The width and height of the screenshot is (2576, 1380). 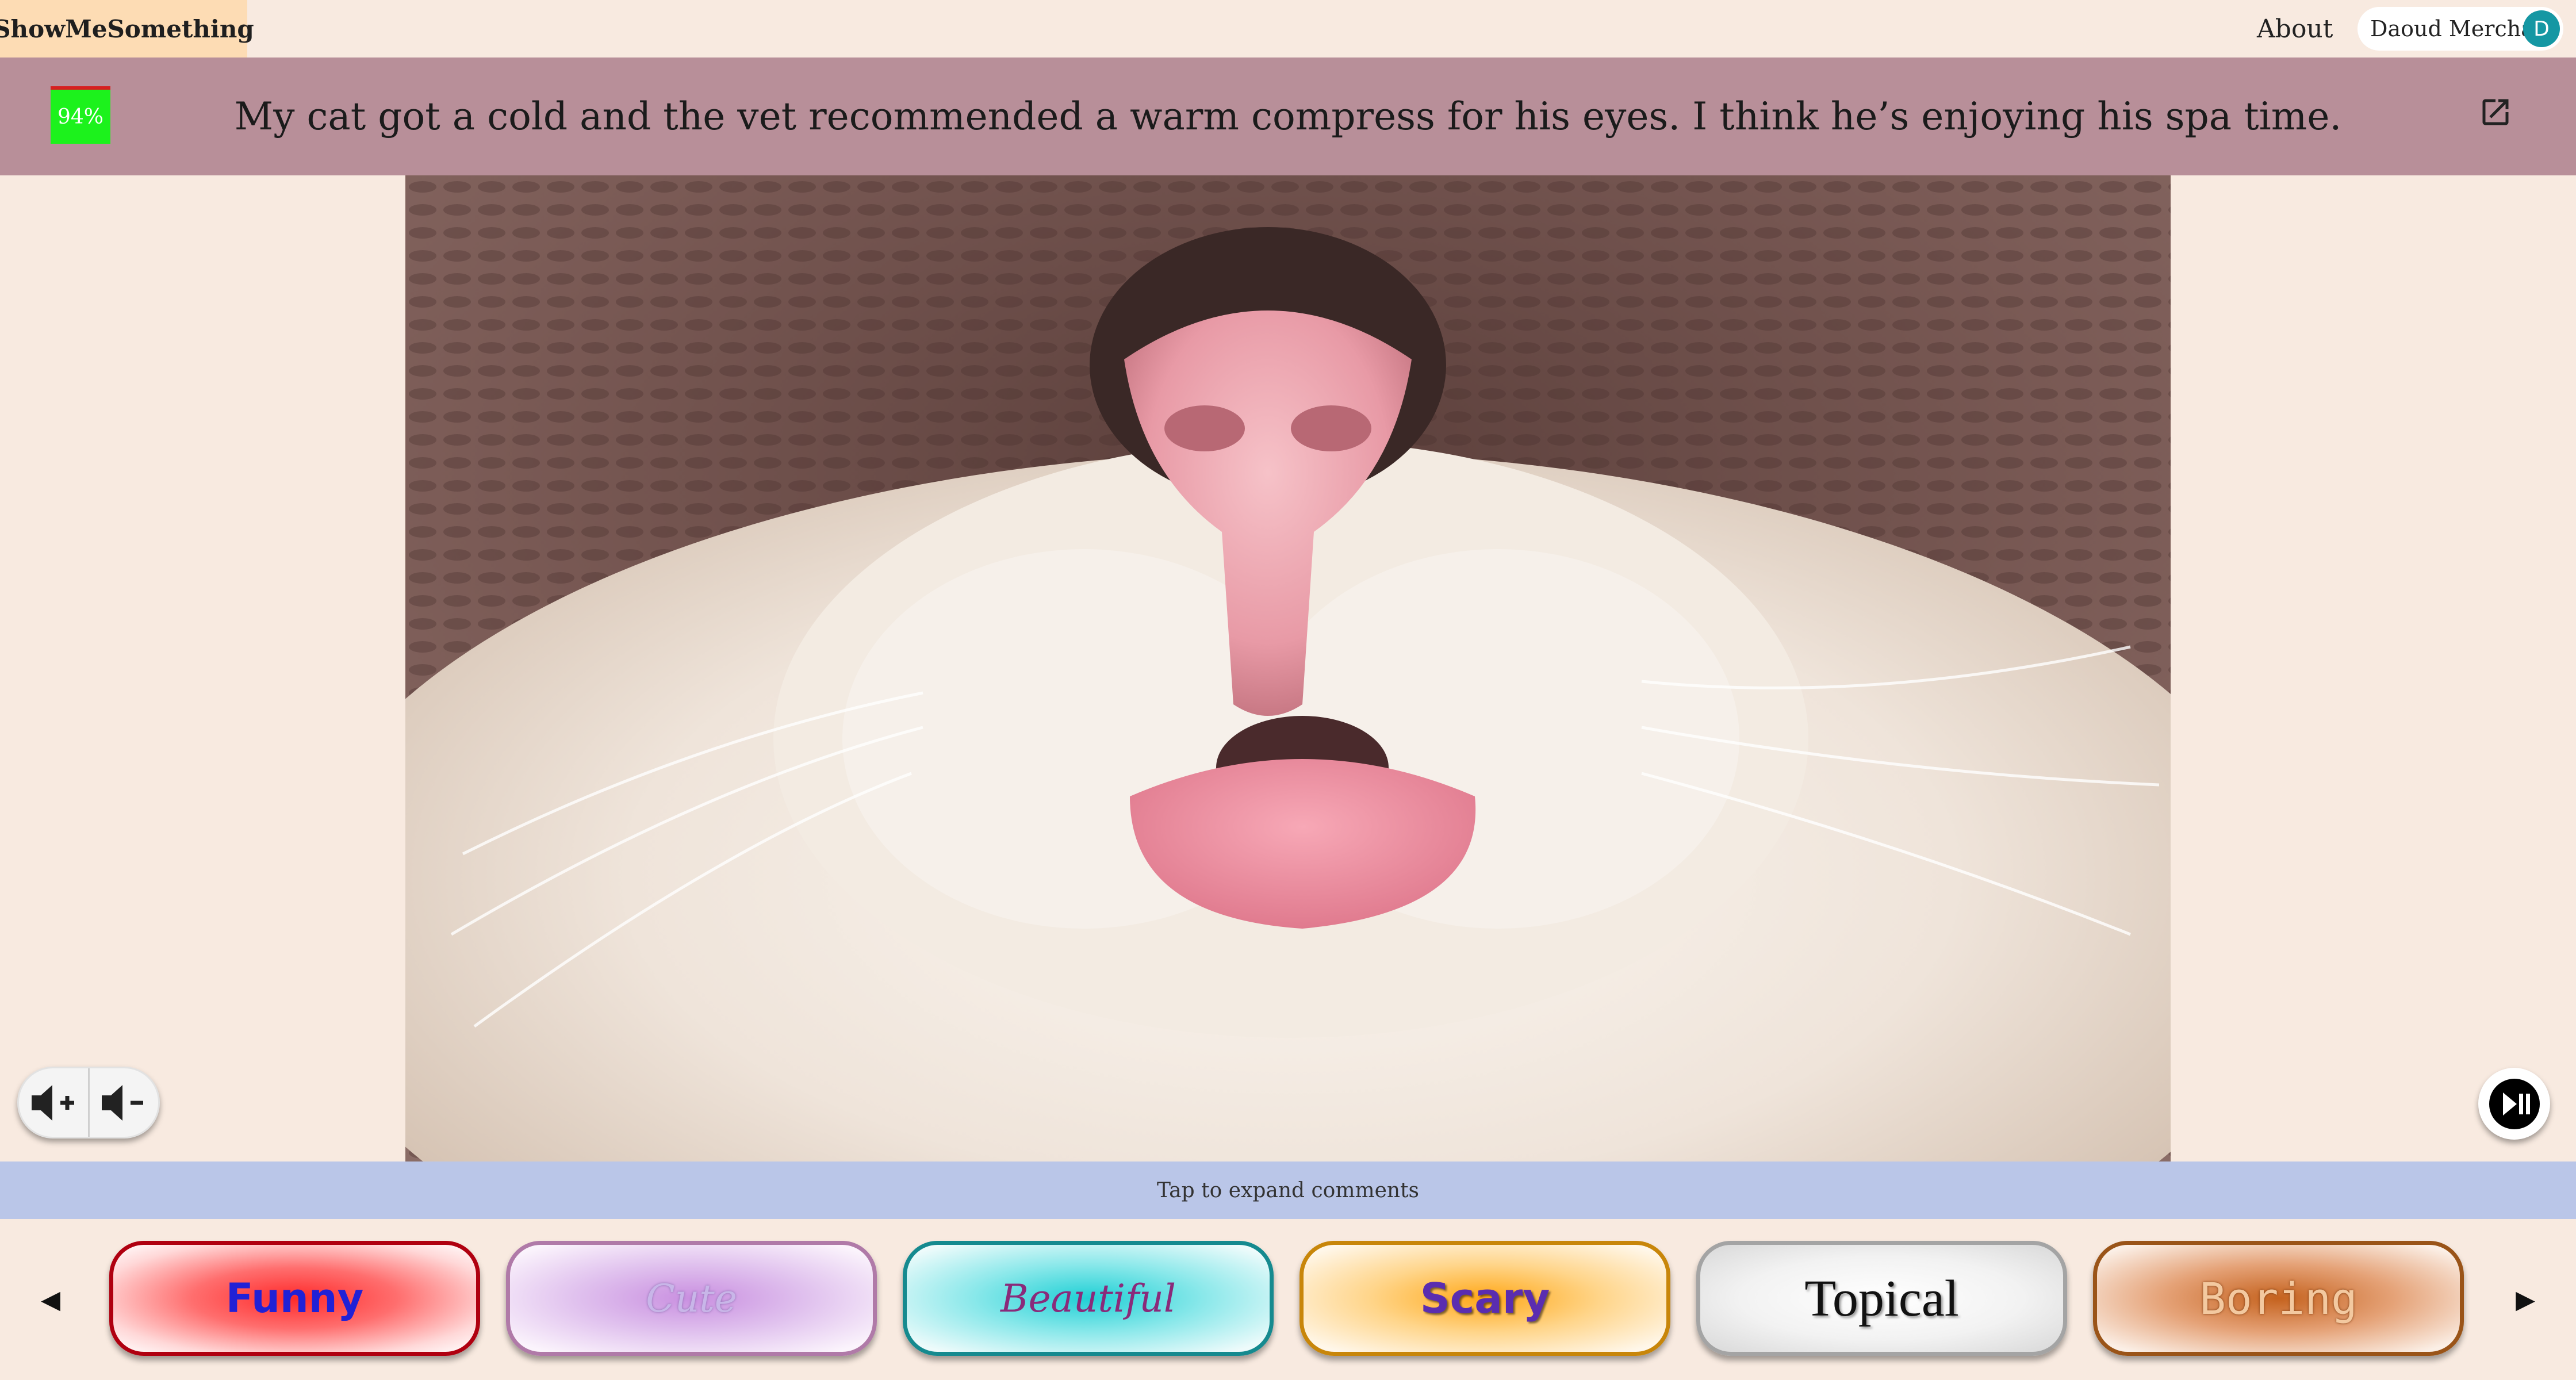 I want to click on volume-controls, so click(x=88, y=1102).